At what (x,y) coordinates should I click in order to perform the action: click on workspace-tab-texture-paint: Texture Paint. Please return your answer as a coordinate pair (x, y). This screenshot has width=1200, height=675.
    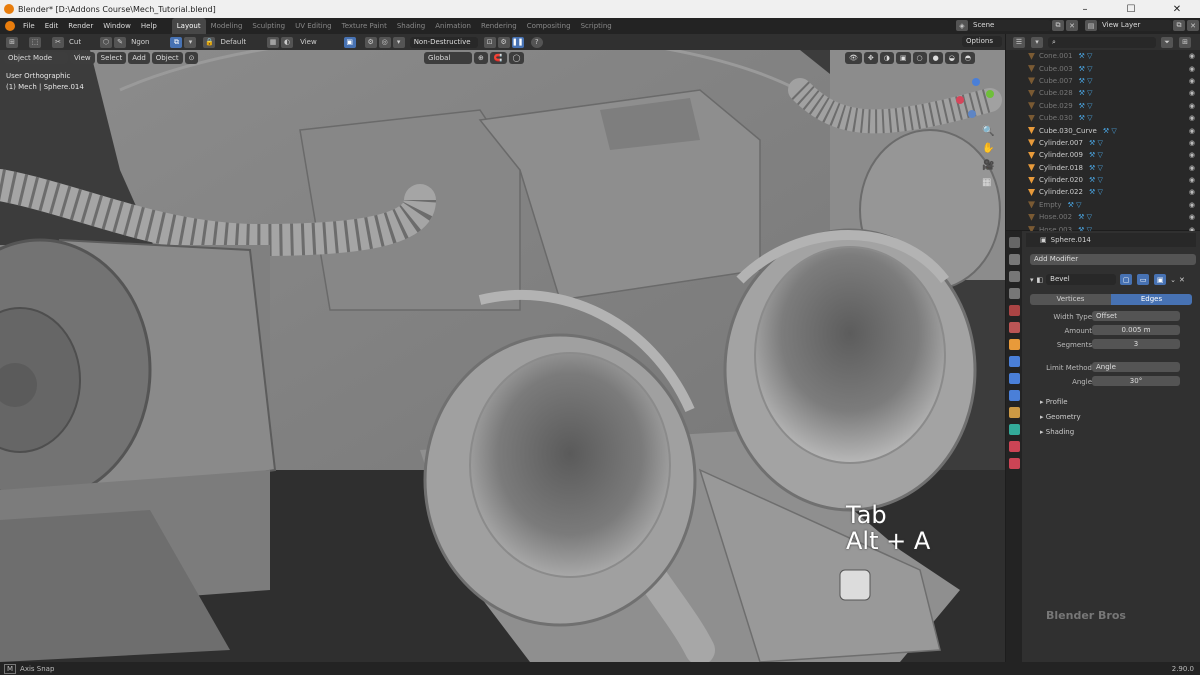
    Looking at the image, I should click on (364, 26).